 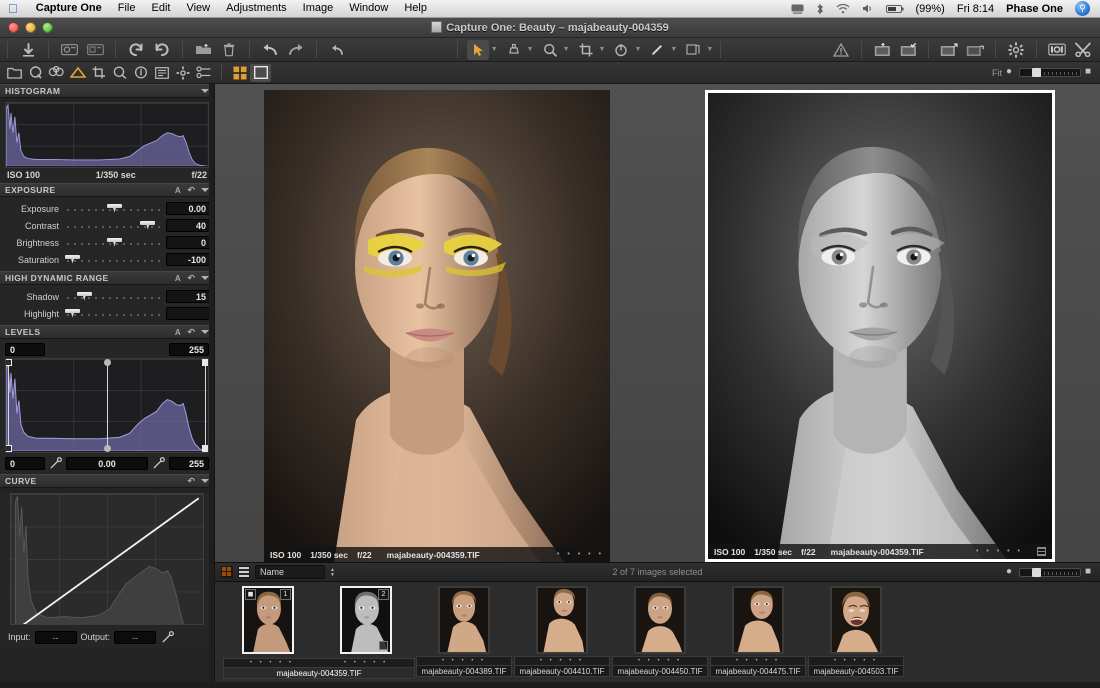 What do you see at coordinates (256, 8) in the screenshot?
I see `menu-adjustments: Adjustments` at bounding box center [256, 8].